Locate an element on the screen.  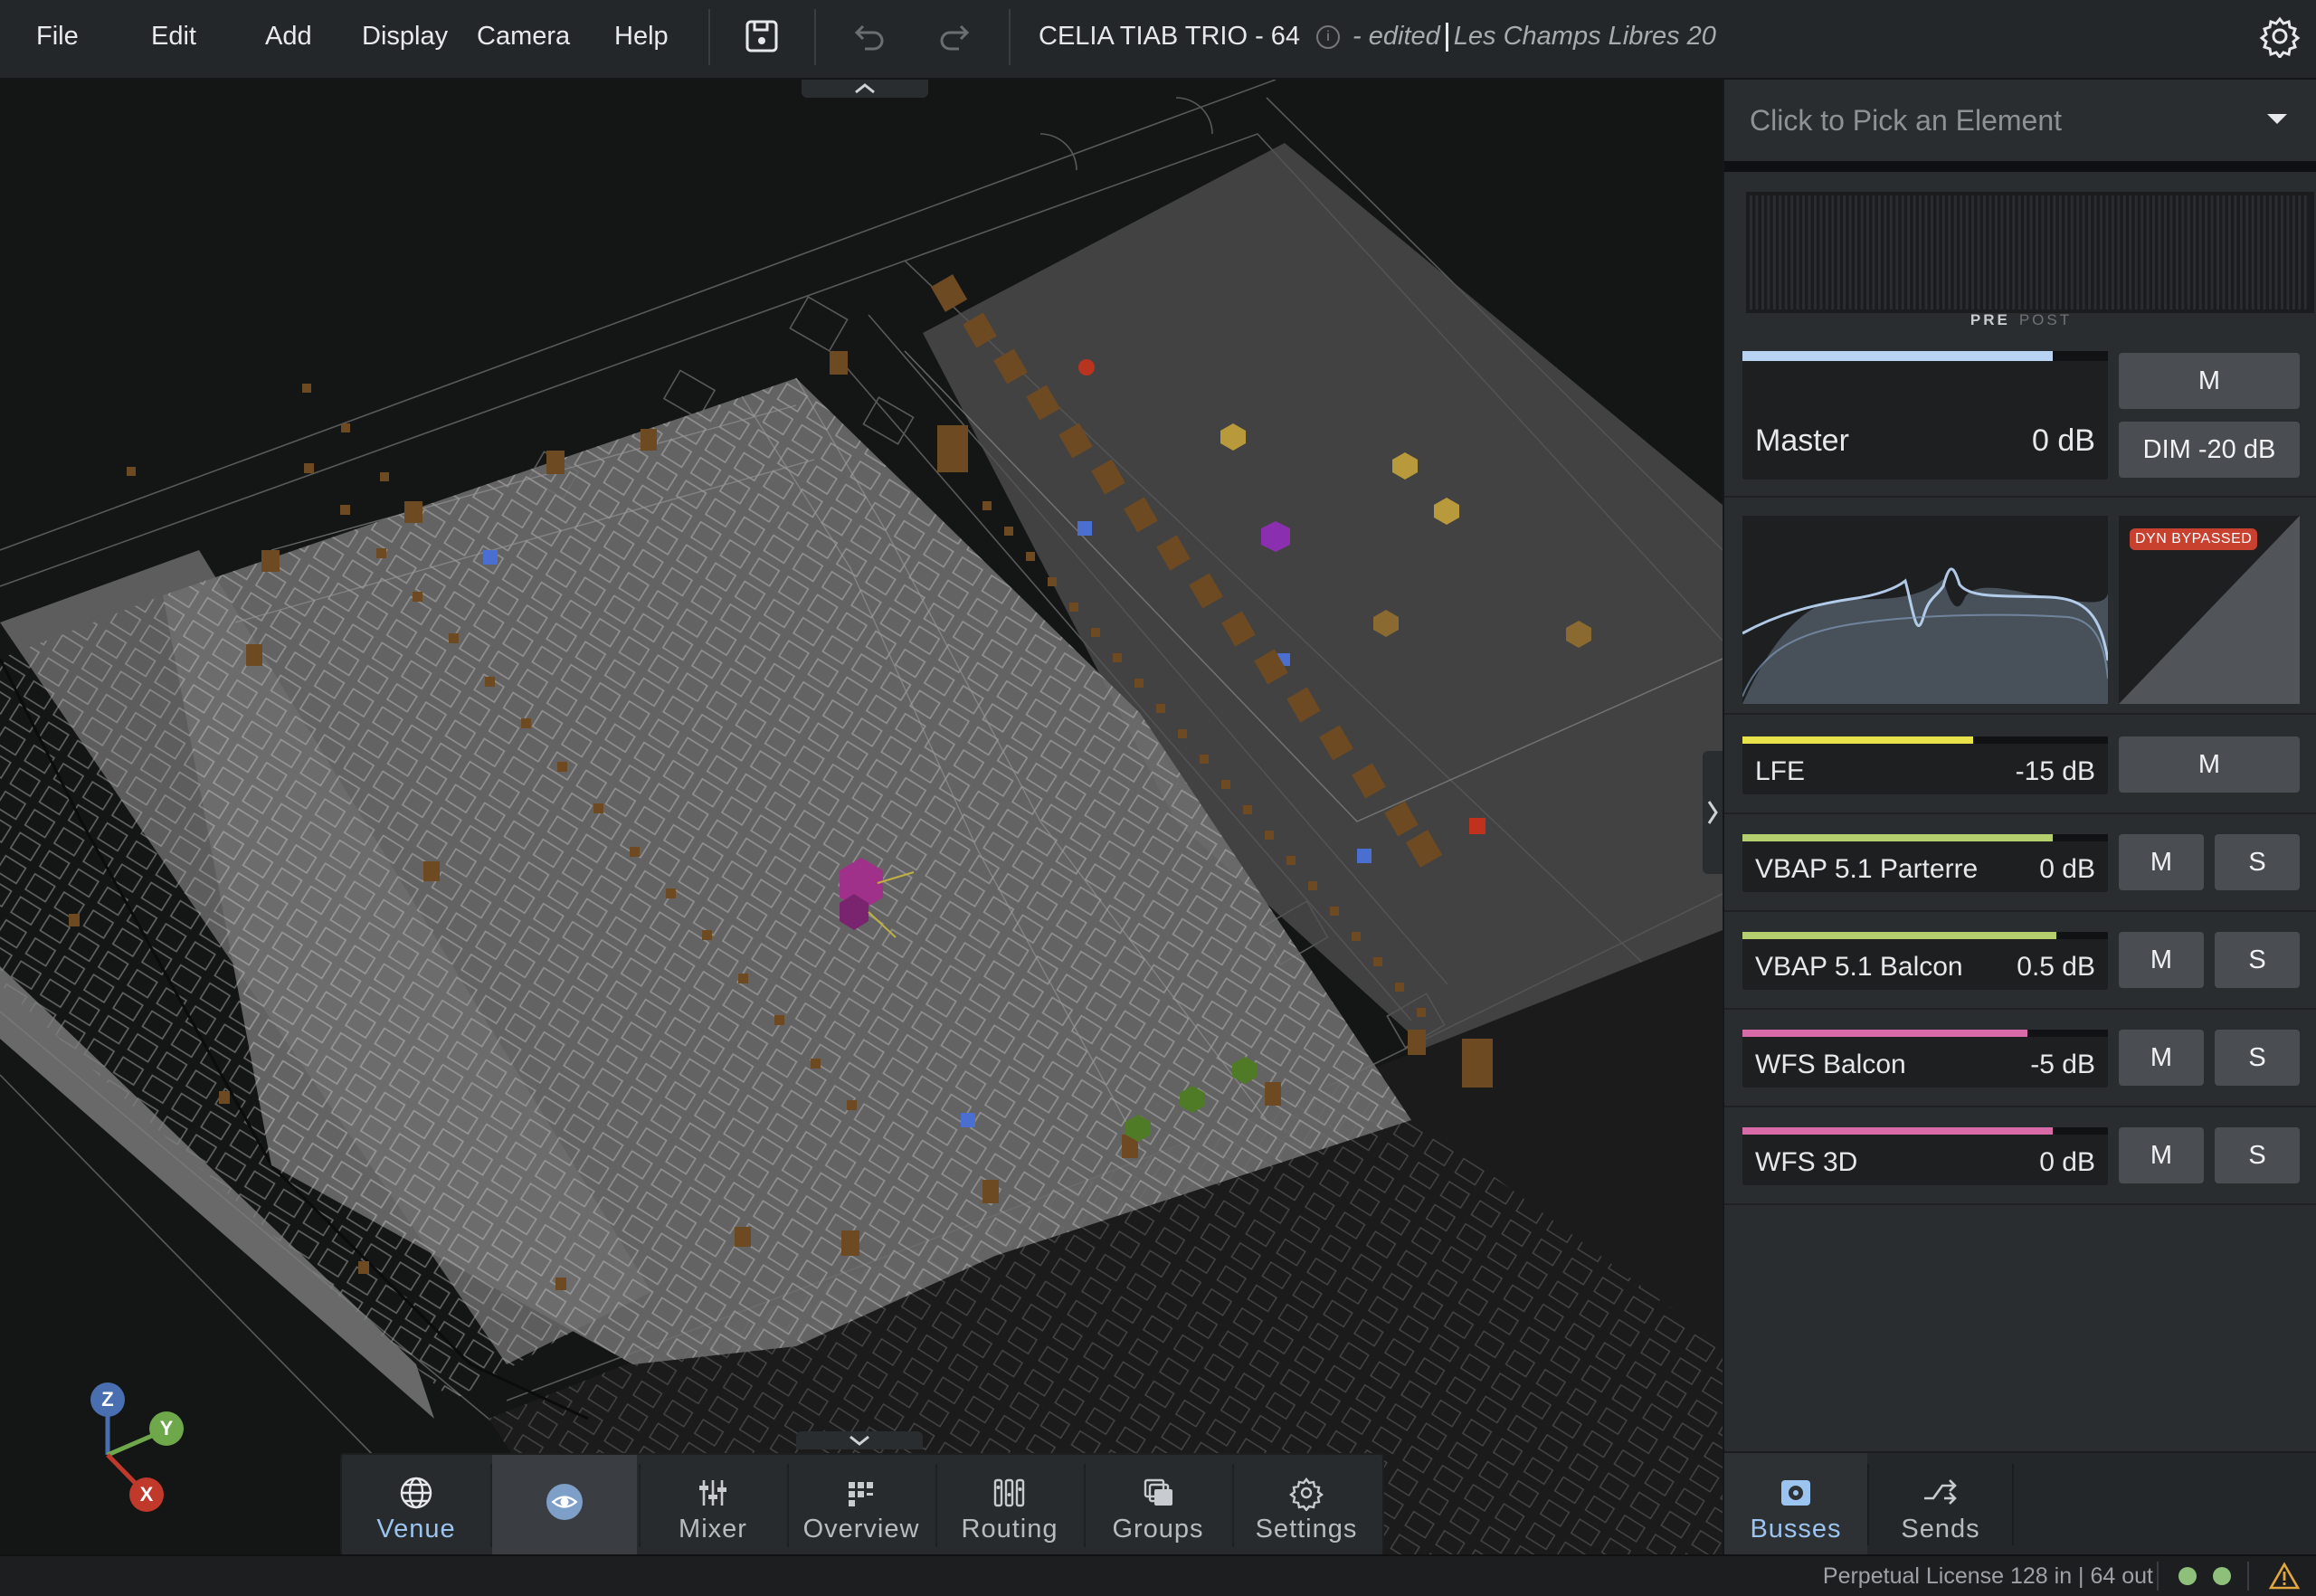
bus-value: -5 dB is located at coordinates (2062, 1065).